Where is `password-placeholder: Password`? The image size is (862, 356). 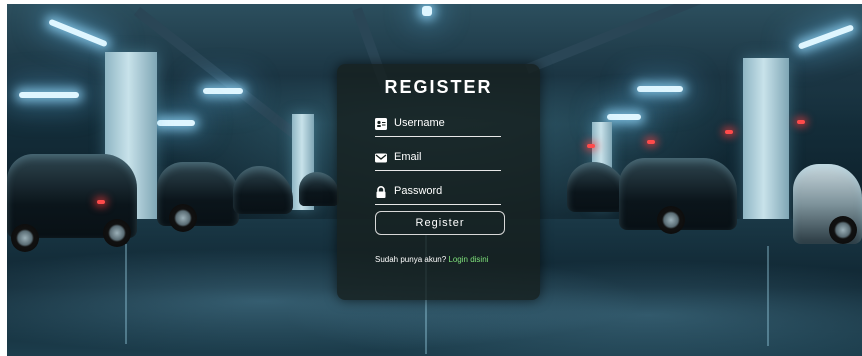 password-placeholder: Password is located at coordinates (418, 191).